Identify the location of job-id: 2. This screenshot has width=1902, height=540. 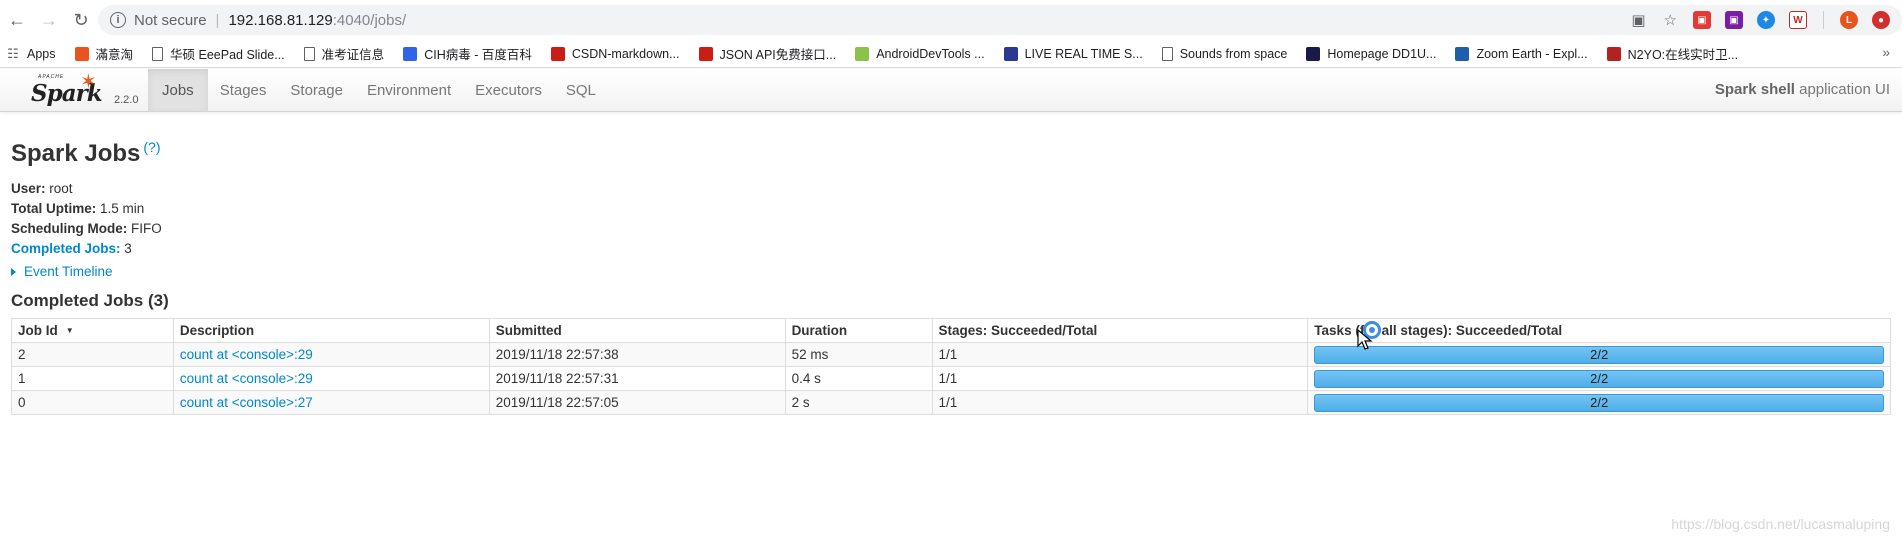
(92, 354).